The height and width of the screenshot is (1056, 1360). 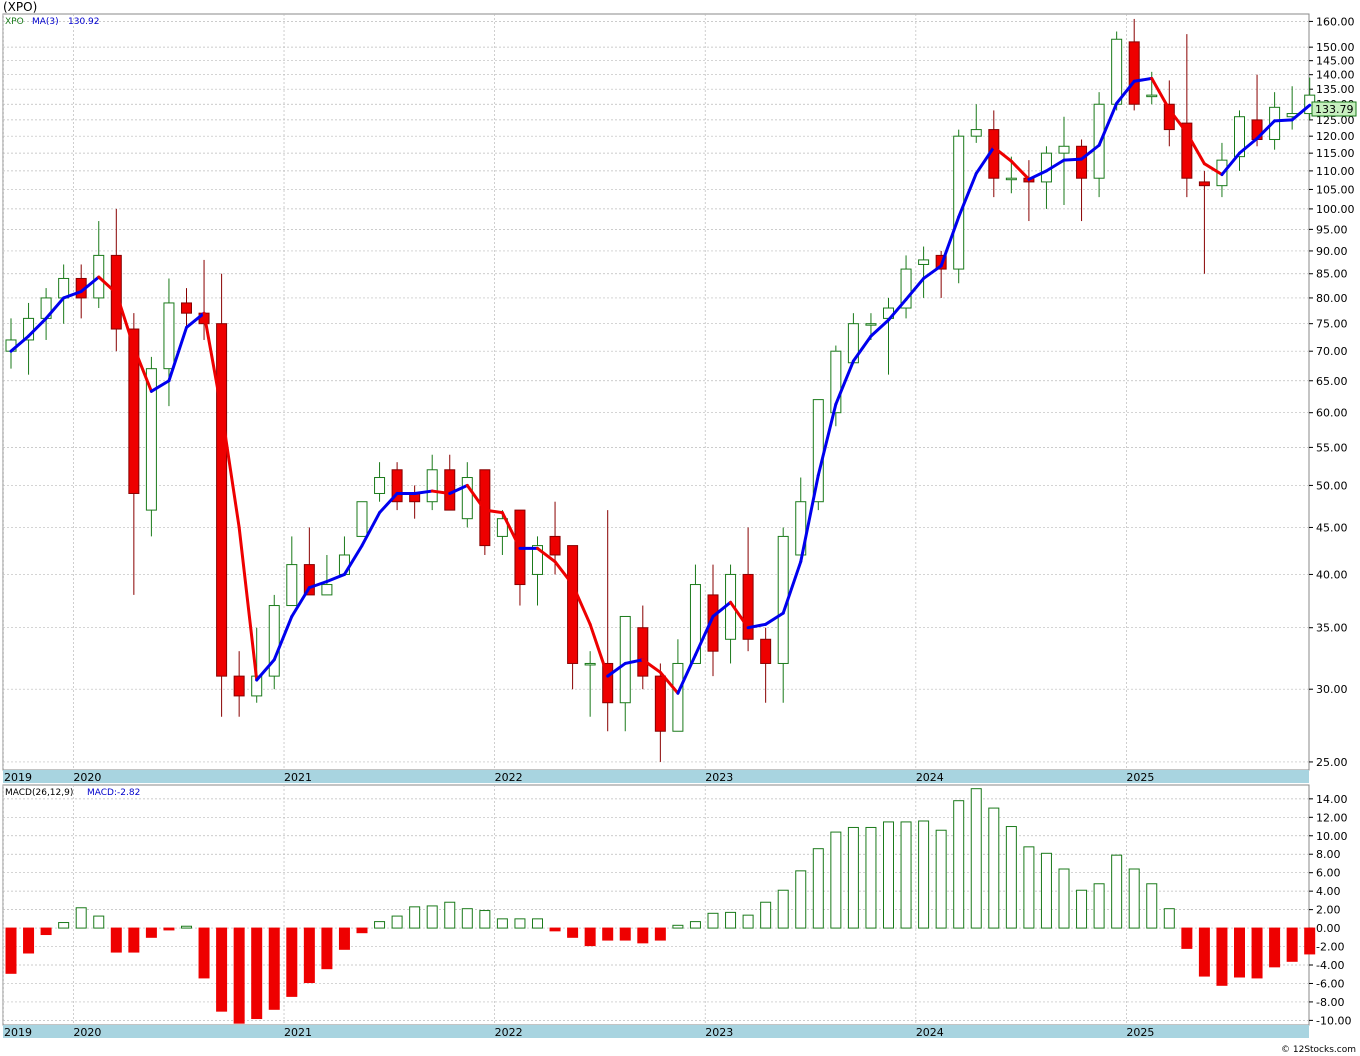 I want to click on macd-ytick-label: 8.00, so click(x=1328, y=854).